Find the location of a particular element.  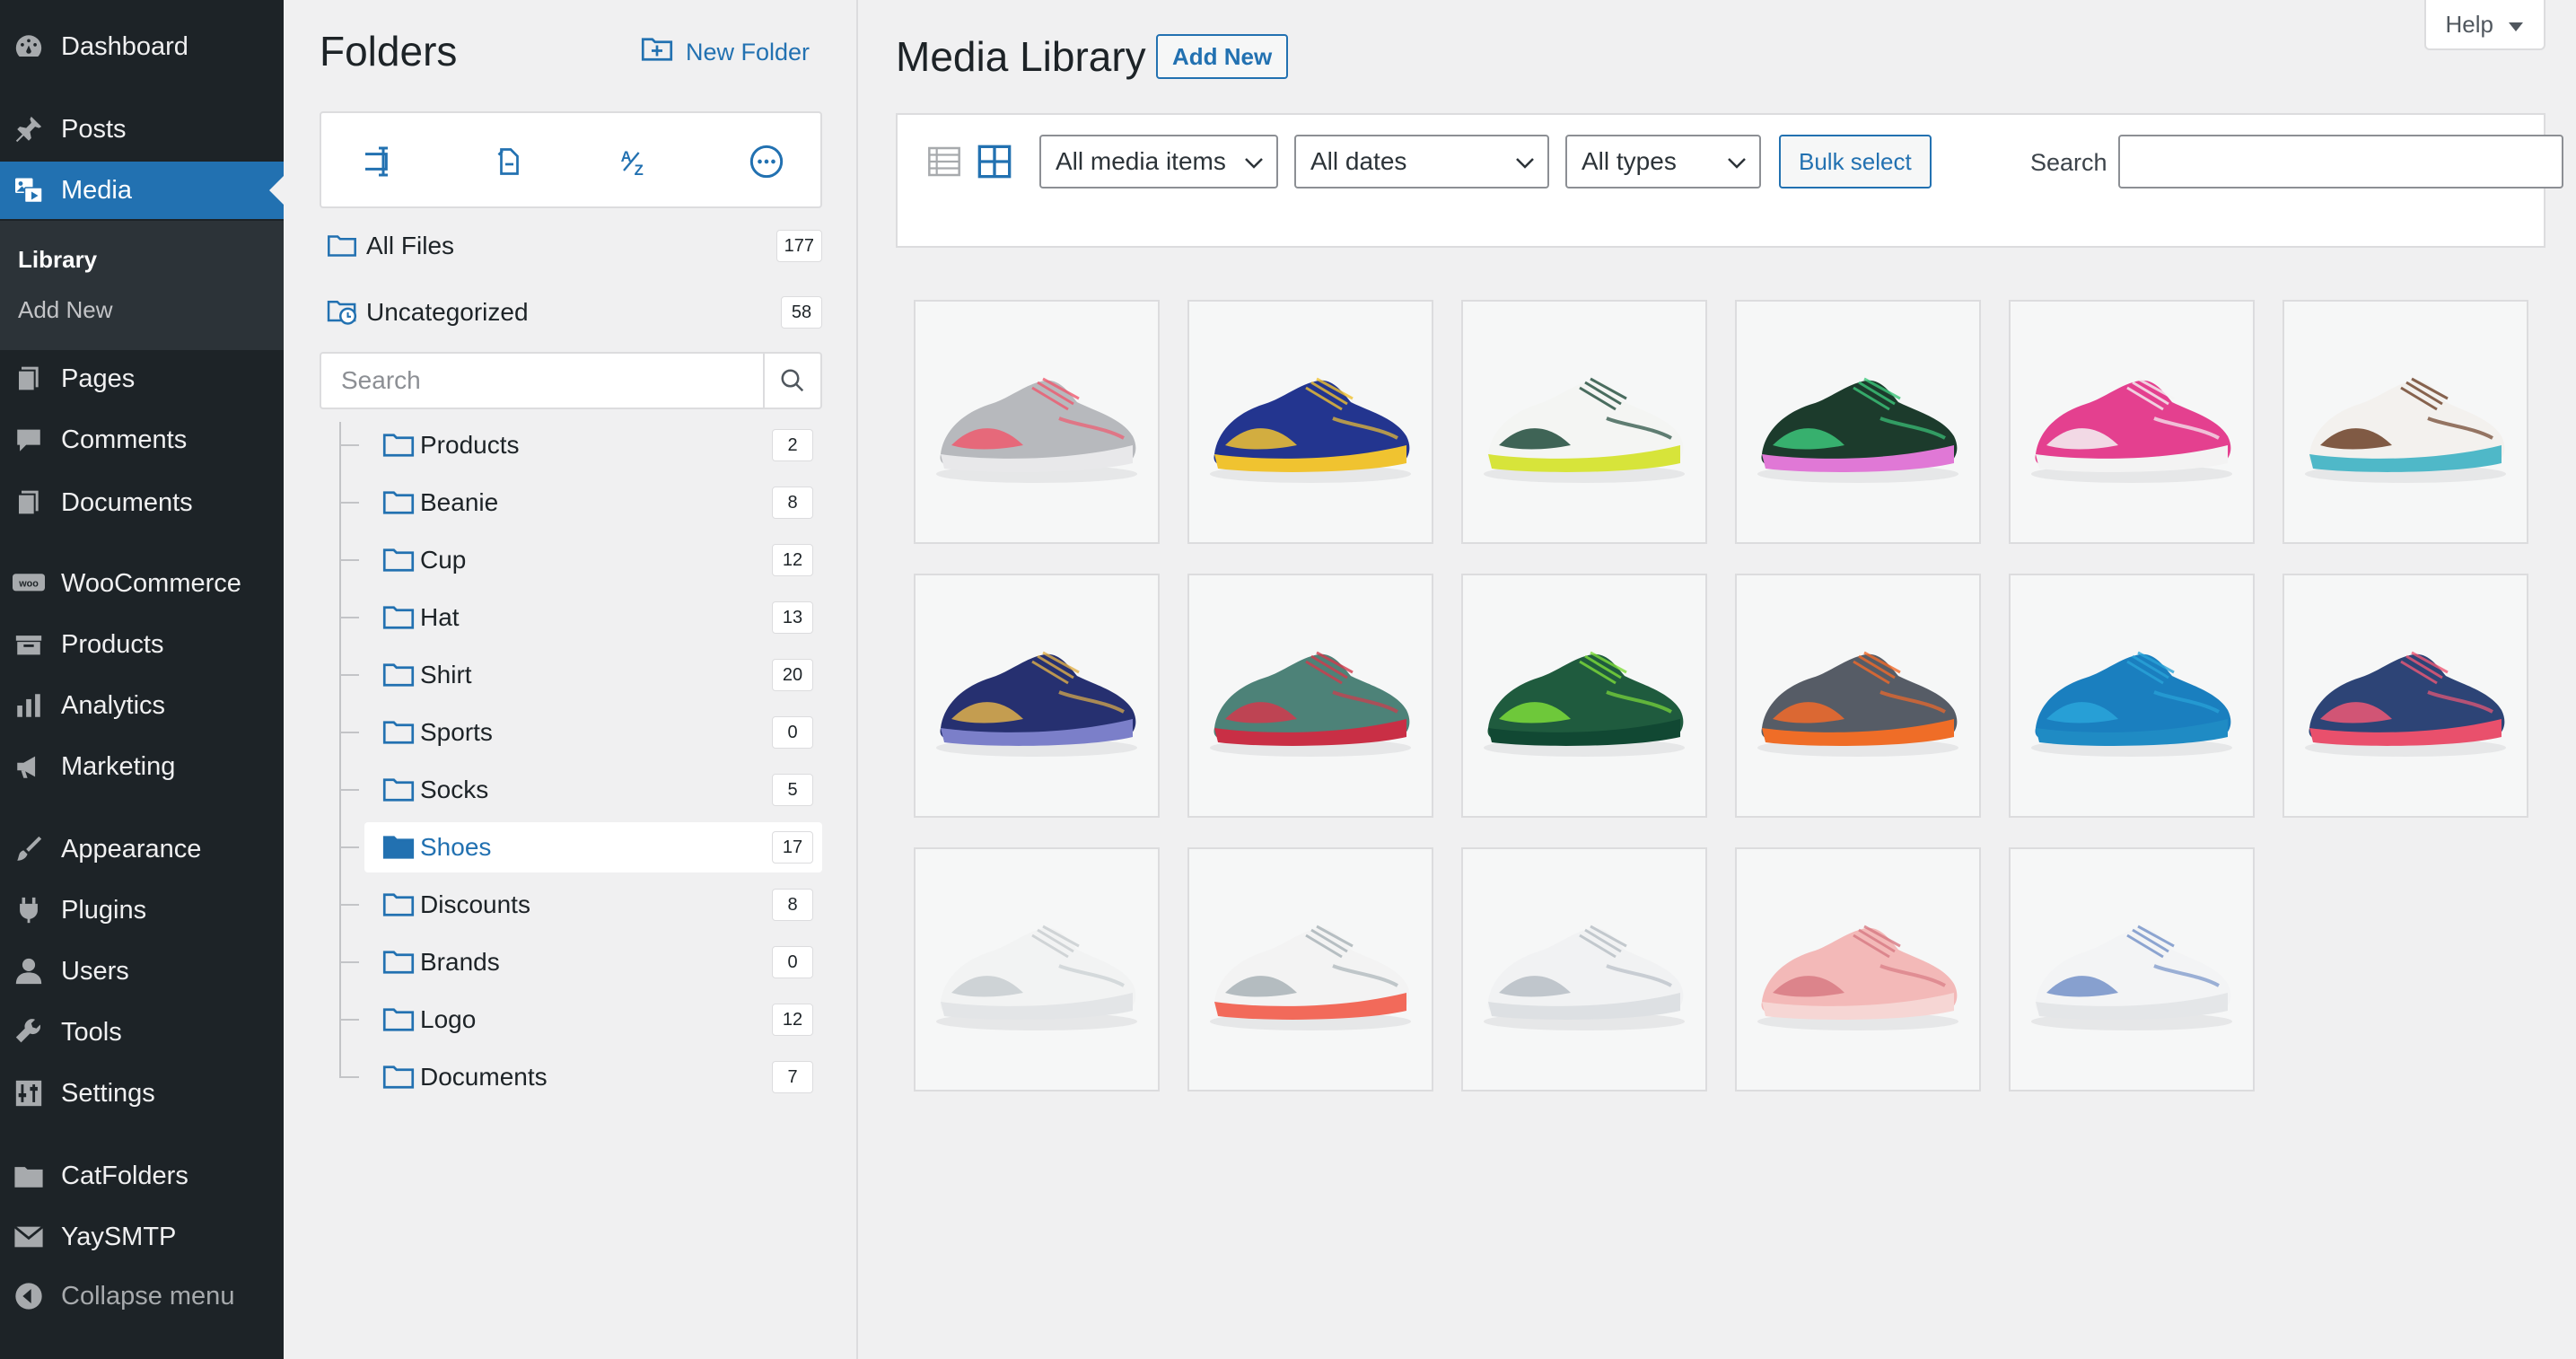

folder-count: 13 is located at coordinates (792, 617).